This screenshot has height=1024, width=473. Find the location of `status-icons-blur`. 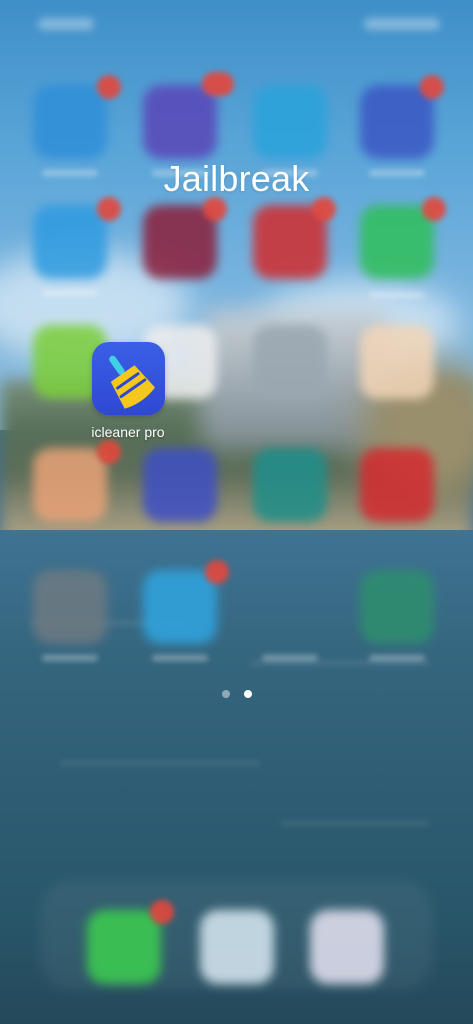

status-icons-blur is located at coordinates (402, 24).